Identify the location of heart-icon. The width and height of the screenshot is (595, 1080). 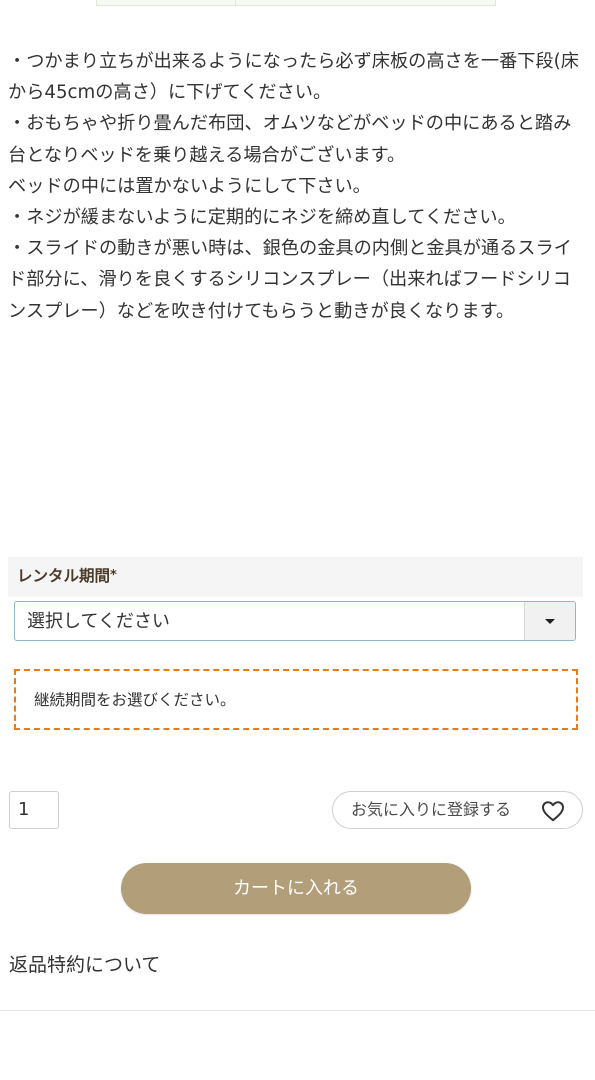
(553, 811).